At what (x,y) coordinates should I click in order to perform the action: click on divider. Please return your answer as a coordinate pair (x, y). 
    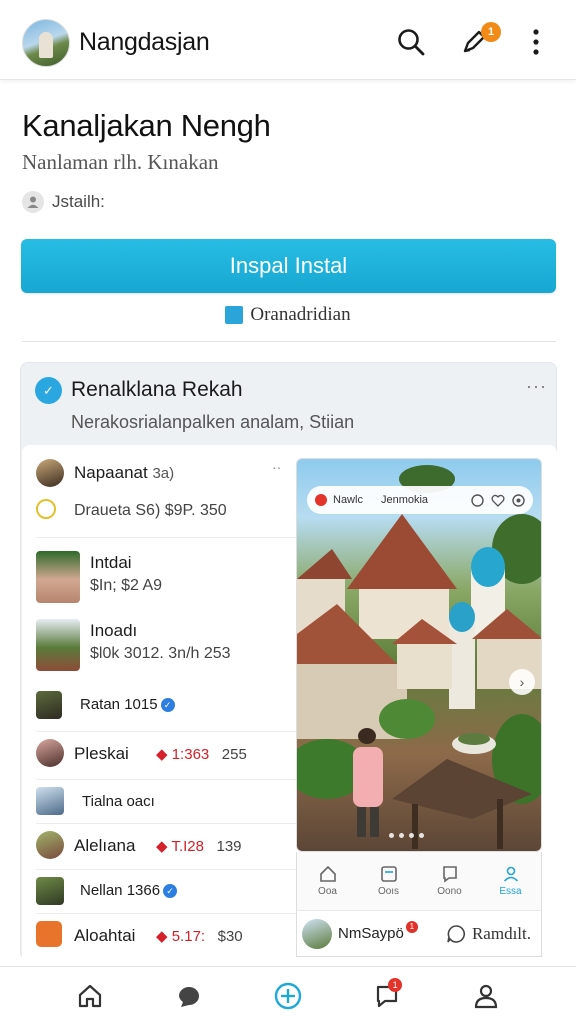
    Looking at the image, I should click on (289, 341).